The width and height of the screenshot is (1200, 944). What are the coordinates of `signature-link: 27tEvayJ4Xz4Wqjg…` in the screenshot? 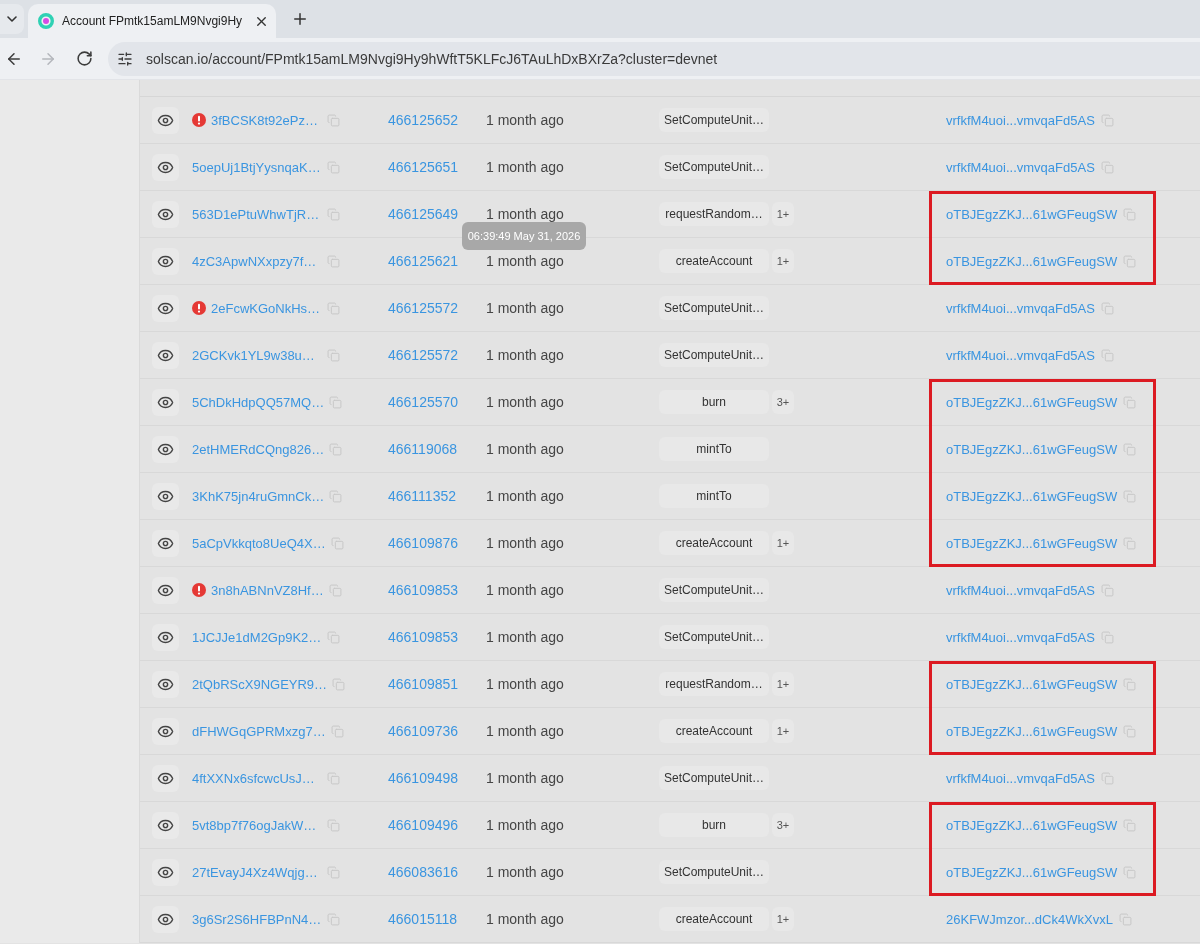 It's located at (255, 872).